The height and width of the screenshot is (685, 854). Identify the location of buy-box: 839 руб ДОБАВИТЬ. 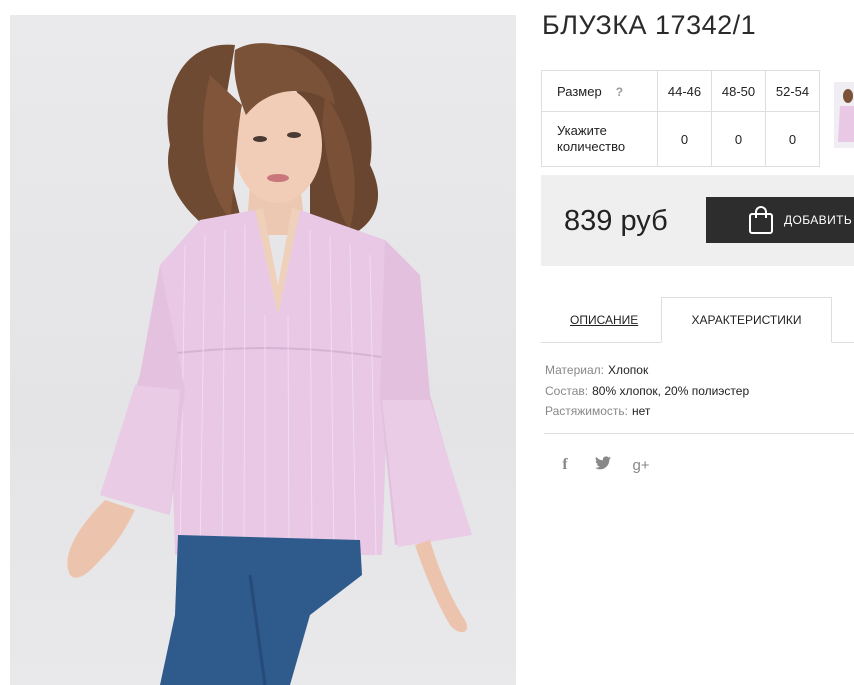
(697, 220).